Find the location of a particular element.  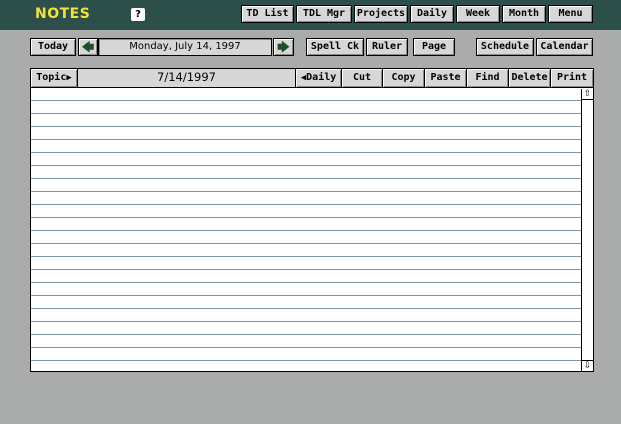

daily-label: Daily is located at coordinates (321, 77).